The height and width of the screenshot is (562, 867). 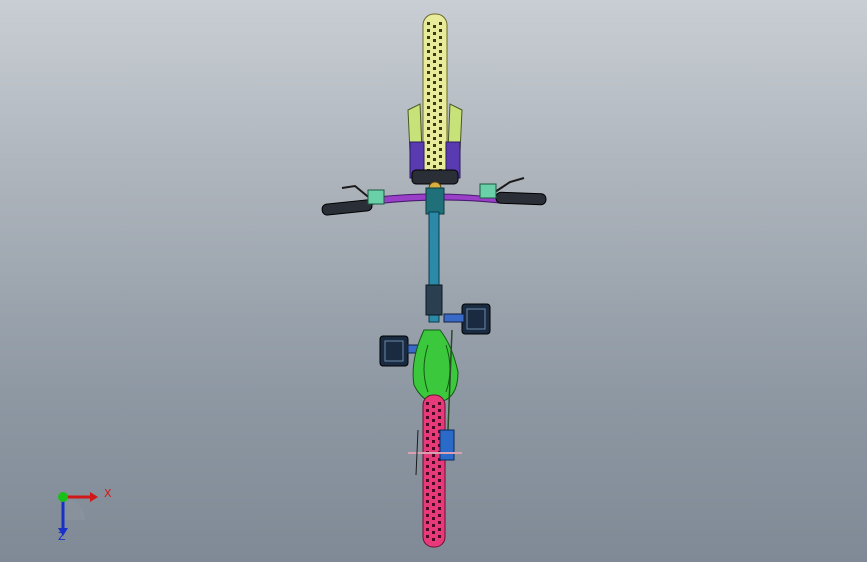 I want to click on frame-tube, so click(x=434, y=267).